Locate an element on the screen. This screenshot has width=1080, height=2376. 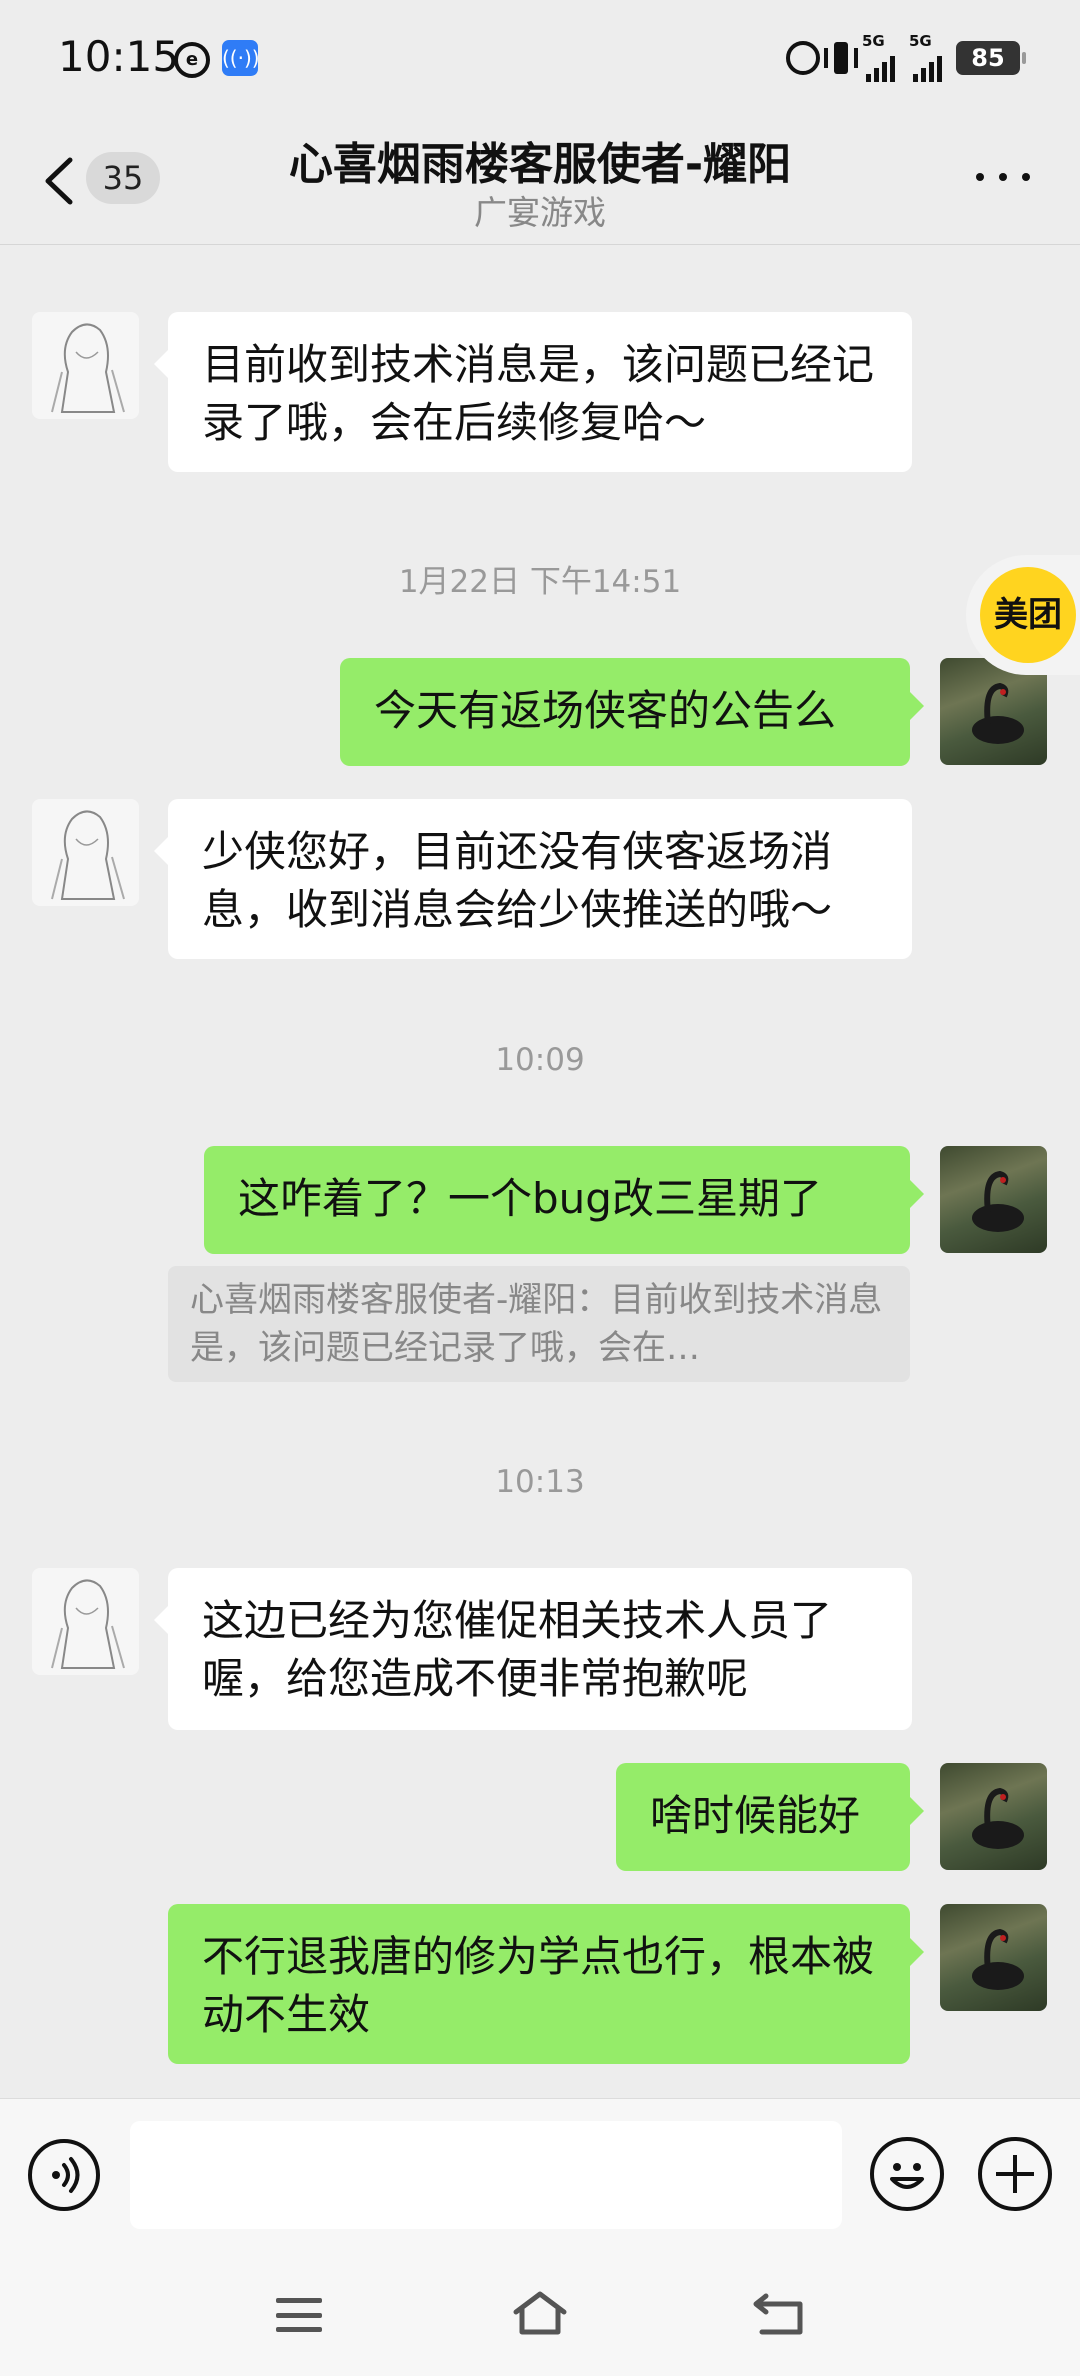
alarm-icon is located at coordinates (803, 58).